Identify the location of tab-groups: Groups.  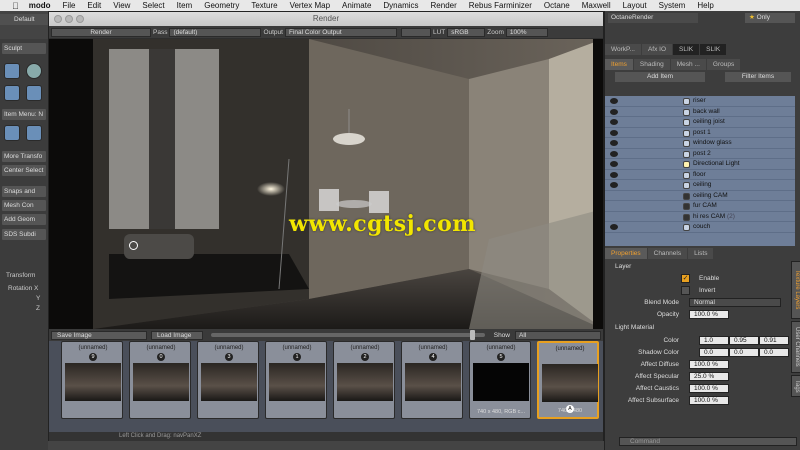
(723, 64).